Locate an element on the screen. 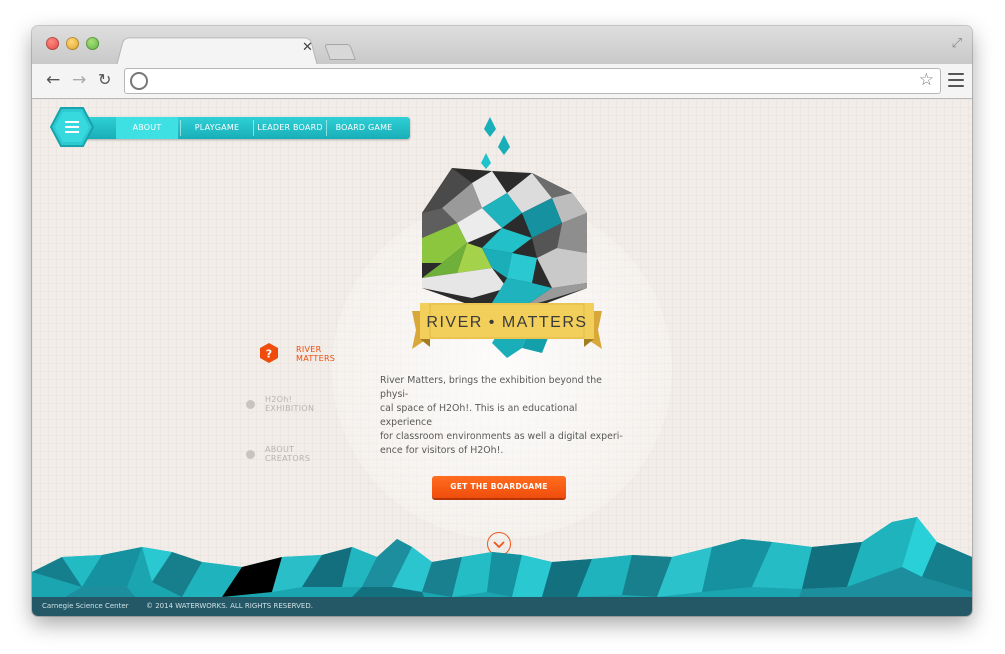 This screenshot has width=1005, height=654. nav-item-about: ABOUT is located at coordinates (147, 128).